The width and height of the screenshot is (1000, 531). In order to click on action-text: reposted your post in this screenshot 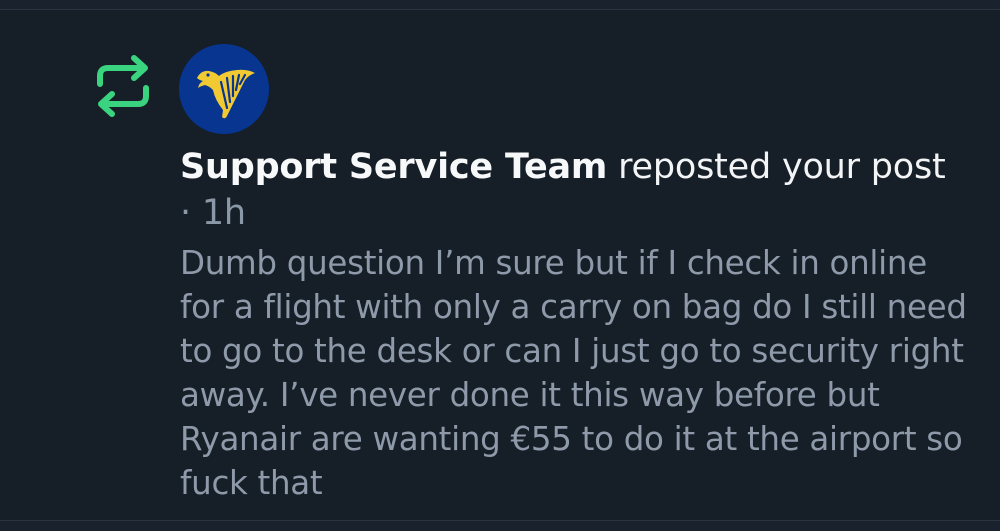, I will do `click(776, 167)`.